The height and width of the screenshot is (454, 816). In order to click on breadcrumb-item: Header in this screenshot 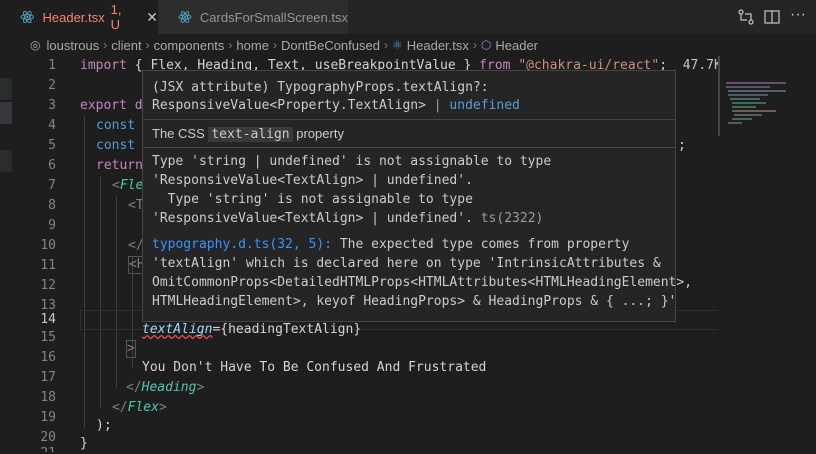, I will do `click(516, 45)`.